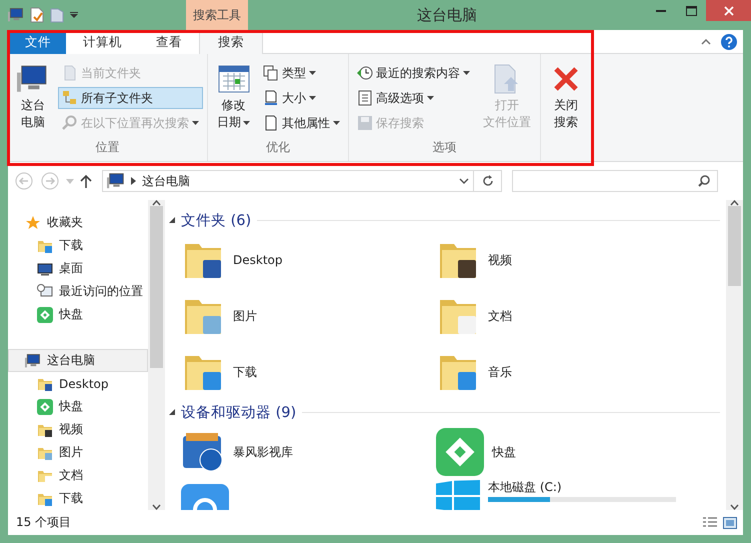  I want to click on forward-icon, so click(50, 181).